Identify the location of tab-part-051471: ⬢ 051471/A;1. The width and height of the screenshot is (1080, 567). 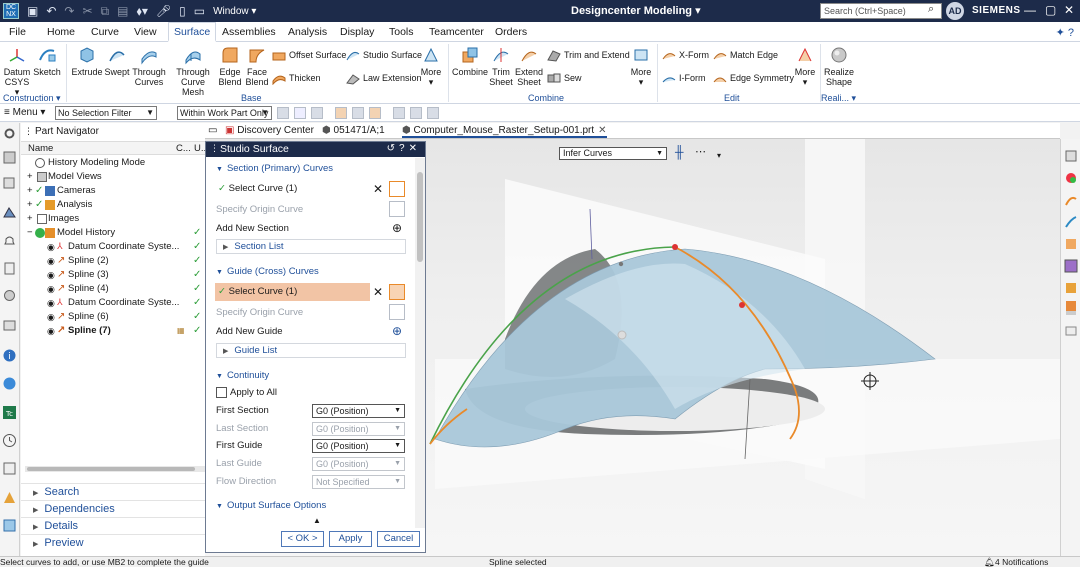
(353, 130).